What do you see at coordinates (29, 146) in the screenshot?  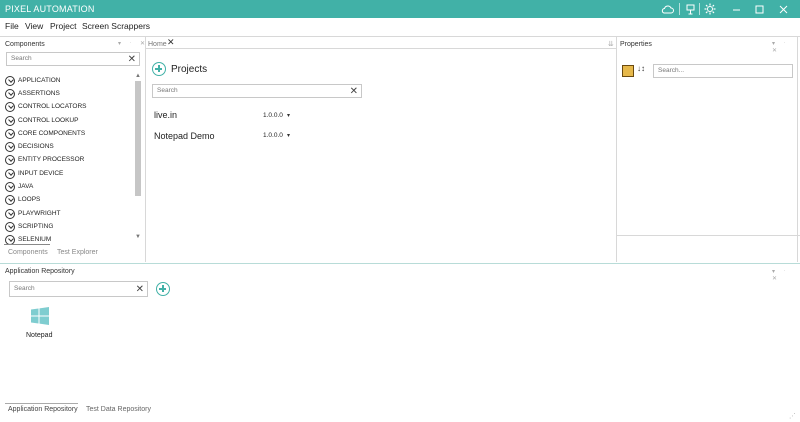 I see `component-category-decisions: DECISIONS` at bounding box center [29, 146].